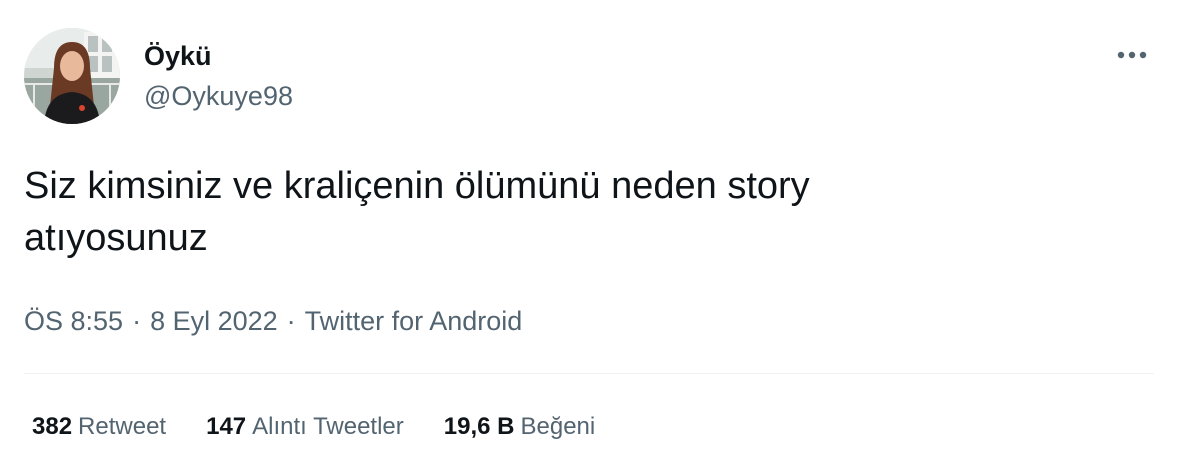 The image size is (1180, 472). I want to click on divider, so click(589, 373).